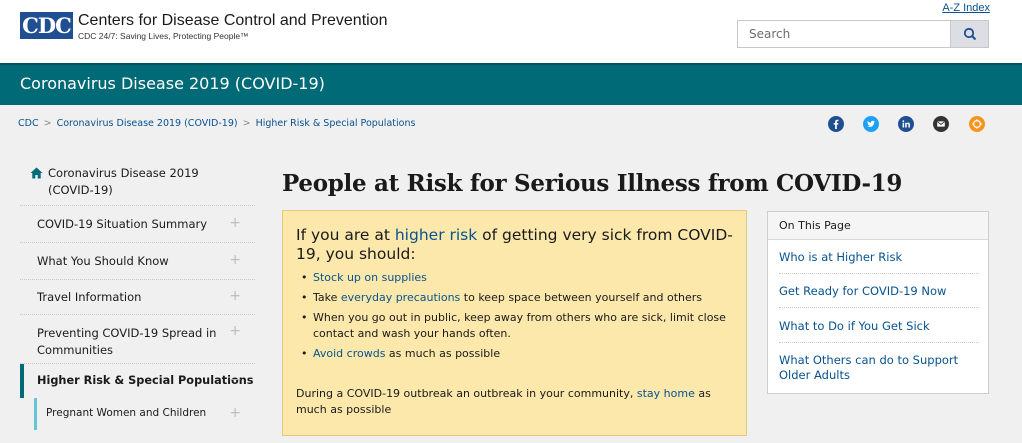 The width and height of the screenshot is (1022, 443). I want to click on nav-item-label: What You Should Know, so click(103, 261).